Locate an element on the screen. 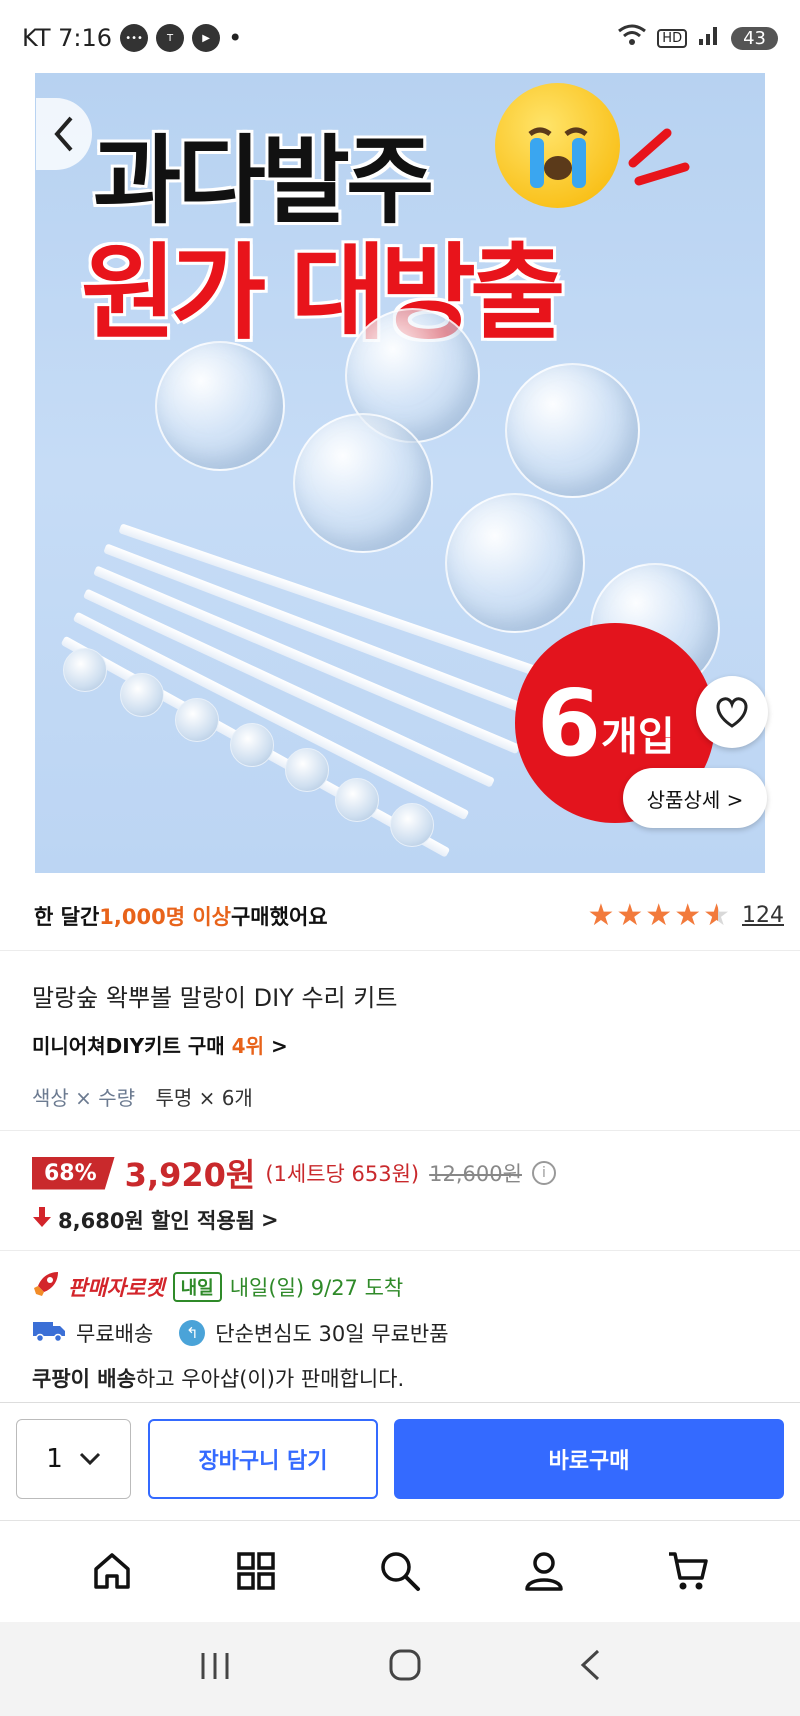 The image size is (800, 1716). discount-applied-text: 8,680원 할인 적용됨 is located at coordinates (156, 1221).